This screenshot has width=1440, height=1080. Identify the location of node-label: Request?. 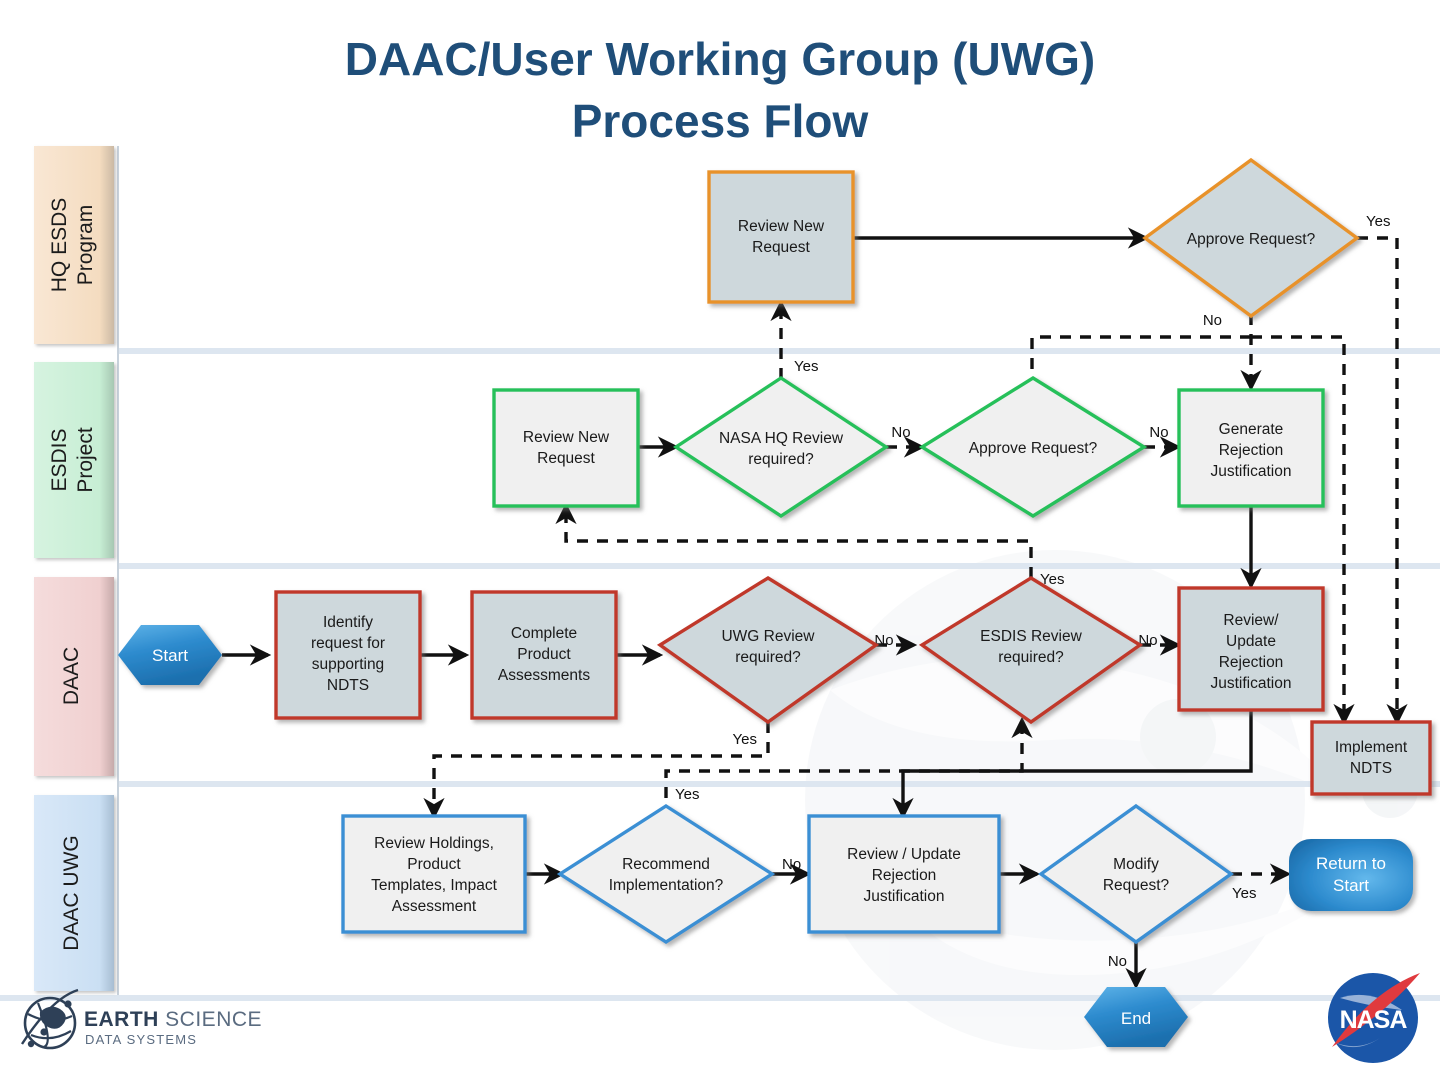
(1136, 885).